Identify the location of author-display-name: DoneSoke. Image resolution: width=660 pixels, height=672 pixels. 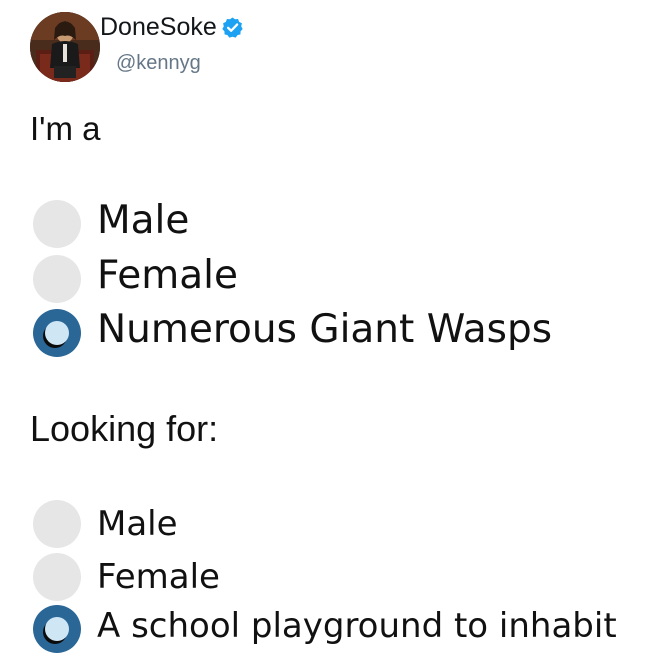
(172, 27).